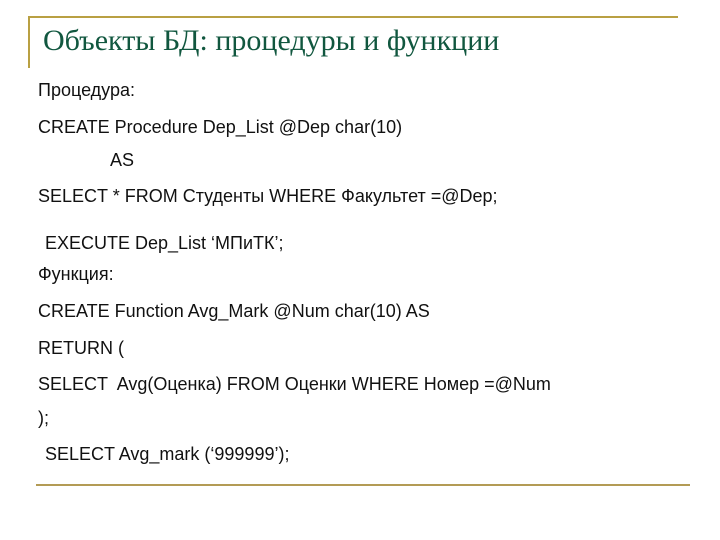 This screenshot has width=720, height=540. What do you see at coordinates (87, 90) in the screenshot?
I see `procedure-label: Процедура:` at bounding box center [87, 90].